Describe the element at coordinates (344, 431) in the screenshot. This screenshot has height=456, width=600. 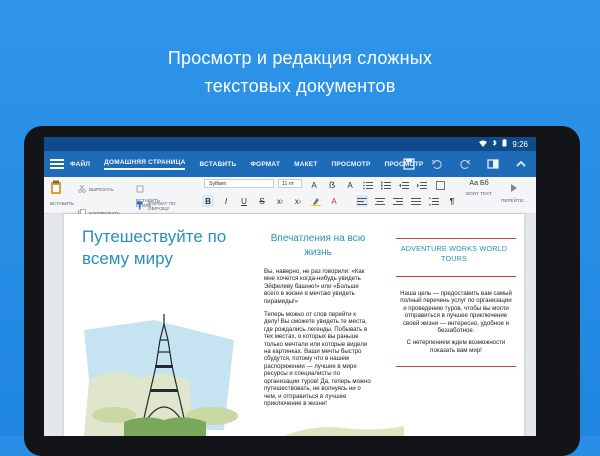
I see `page-footer-decoration` at that location.